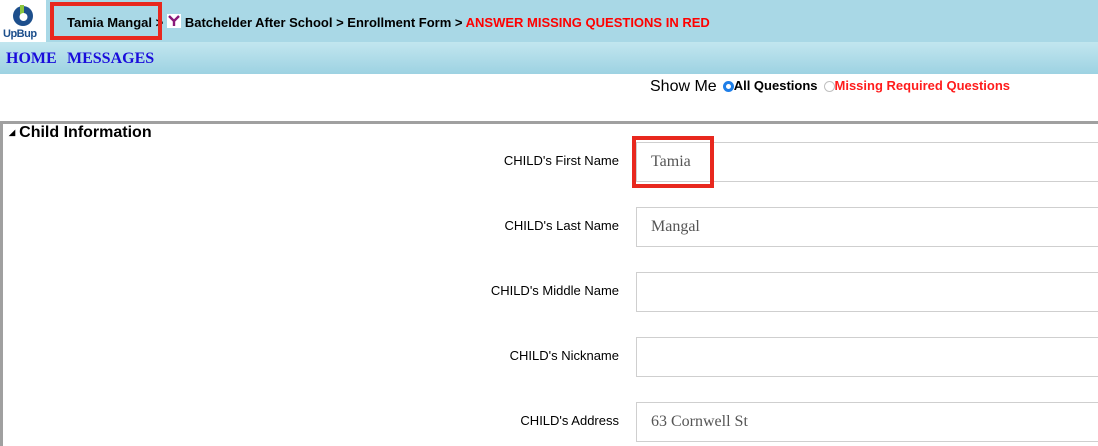  Describe the element at coordinates (23, 15) in the screenshot. I see `upbup-logo-icon` at that location.